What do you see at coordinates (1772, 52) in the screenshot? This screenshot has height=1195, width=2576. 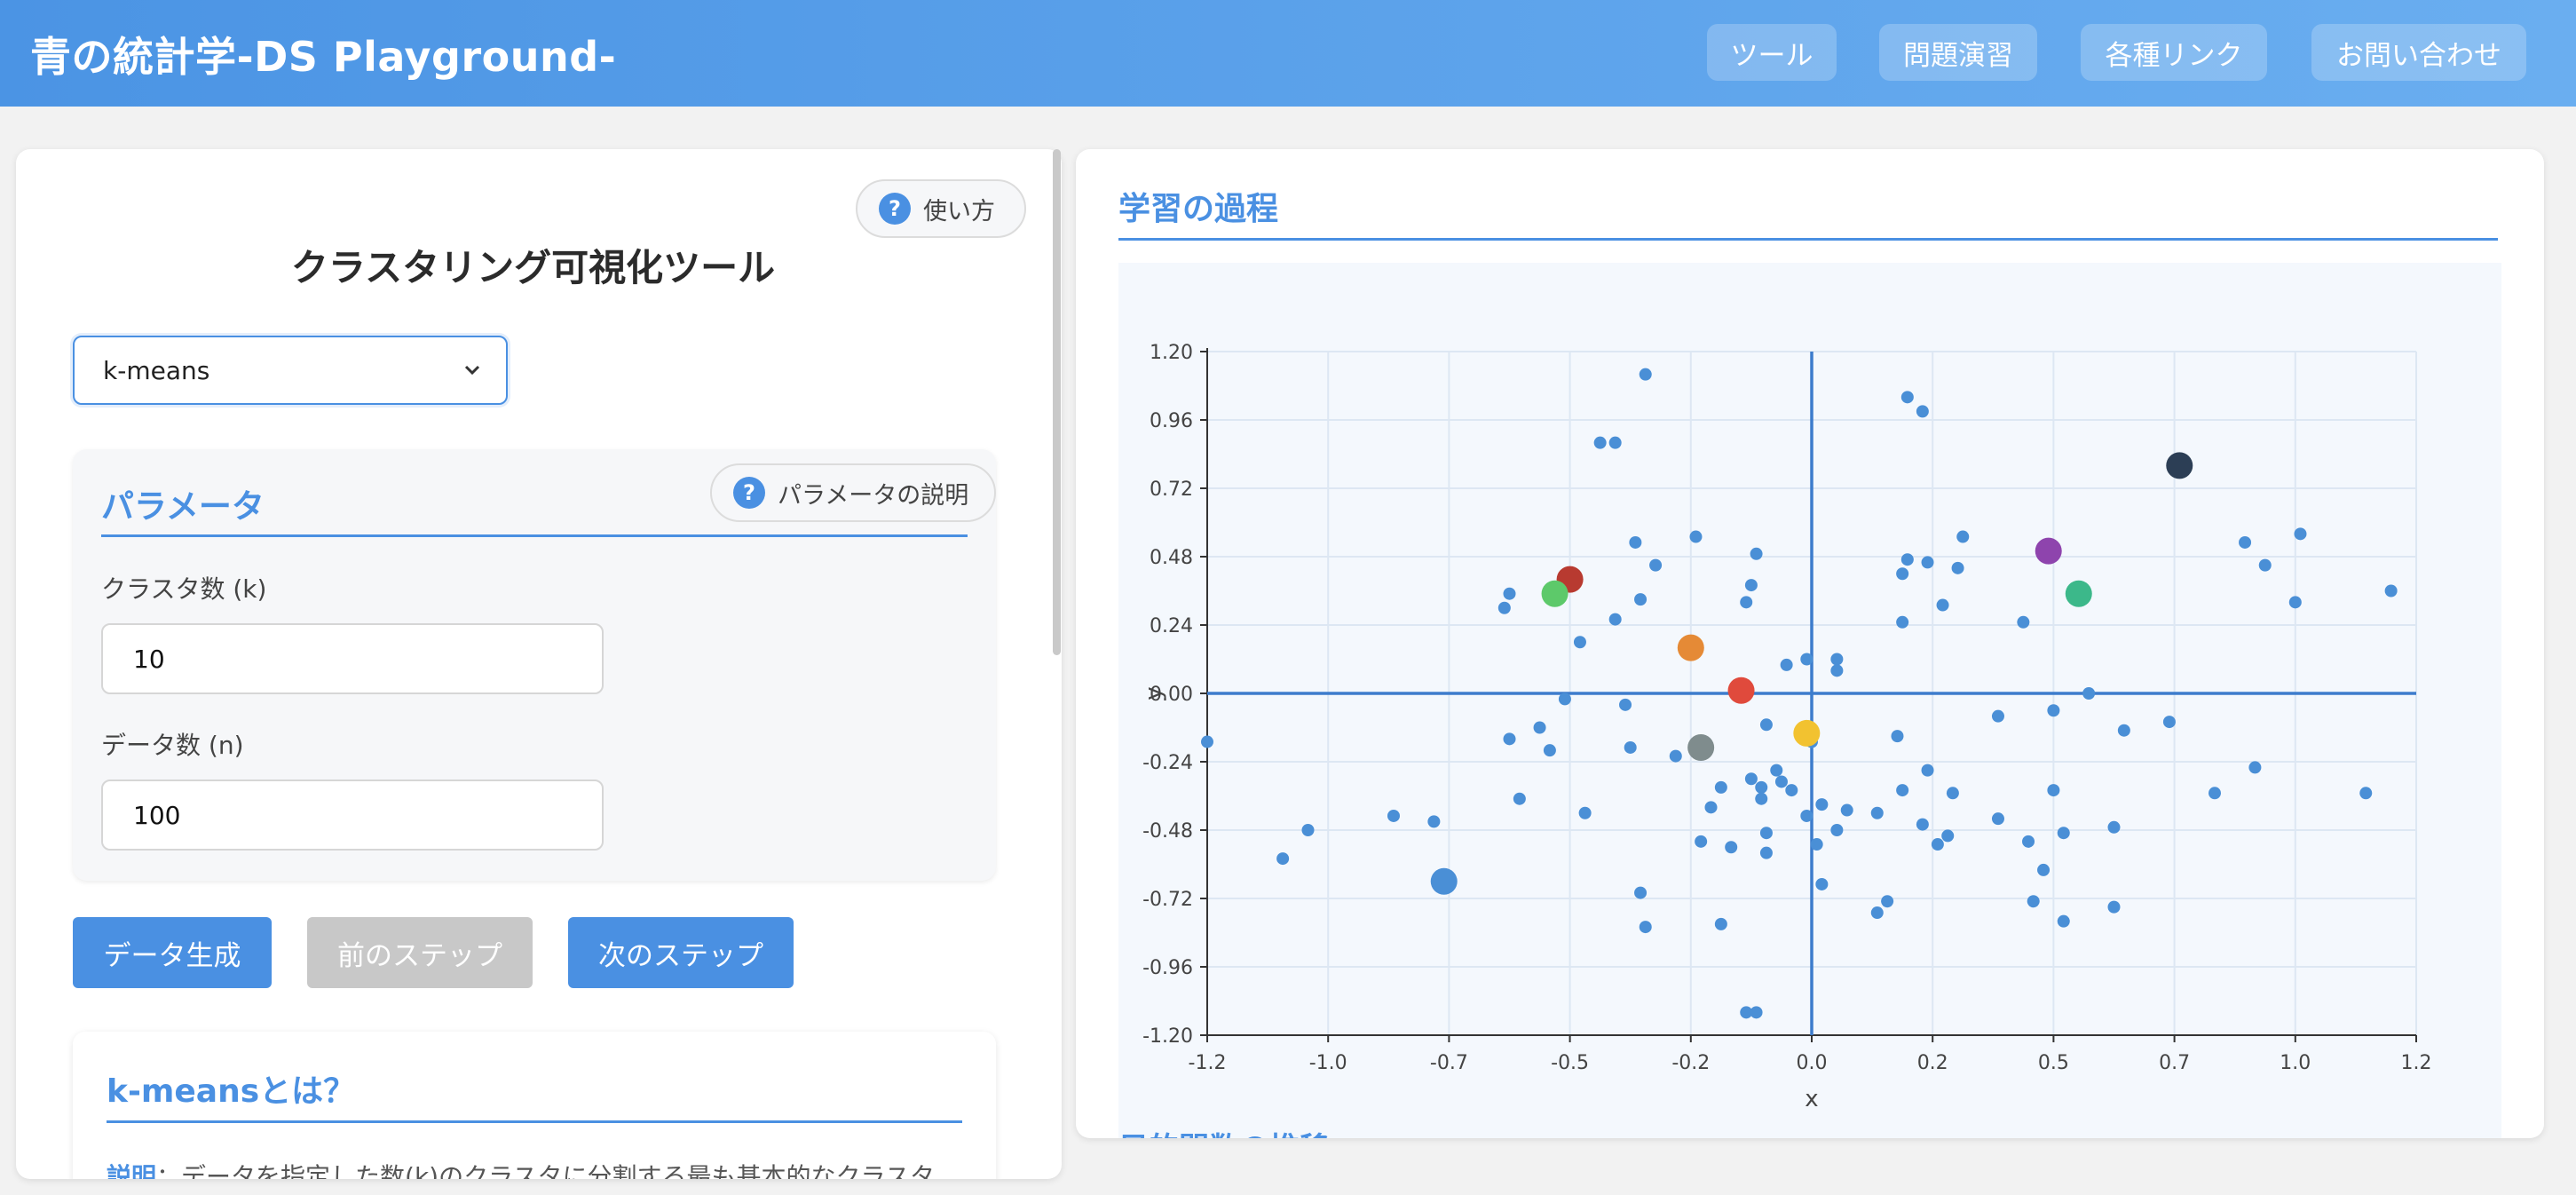 I see `nav-tools-button: ツール` at bounding box center [1772, 52].